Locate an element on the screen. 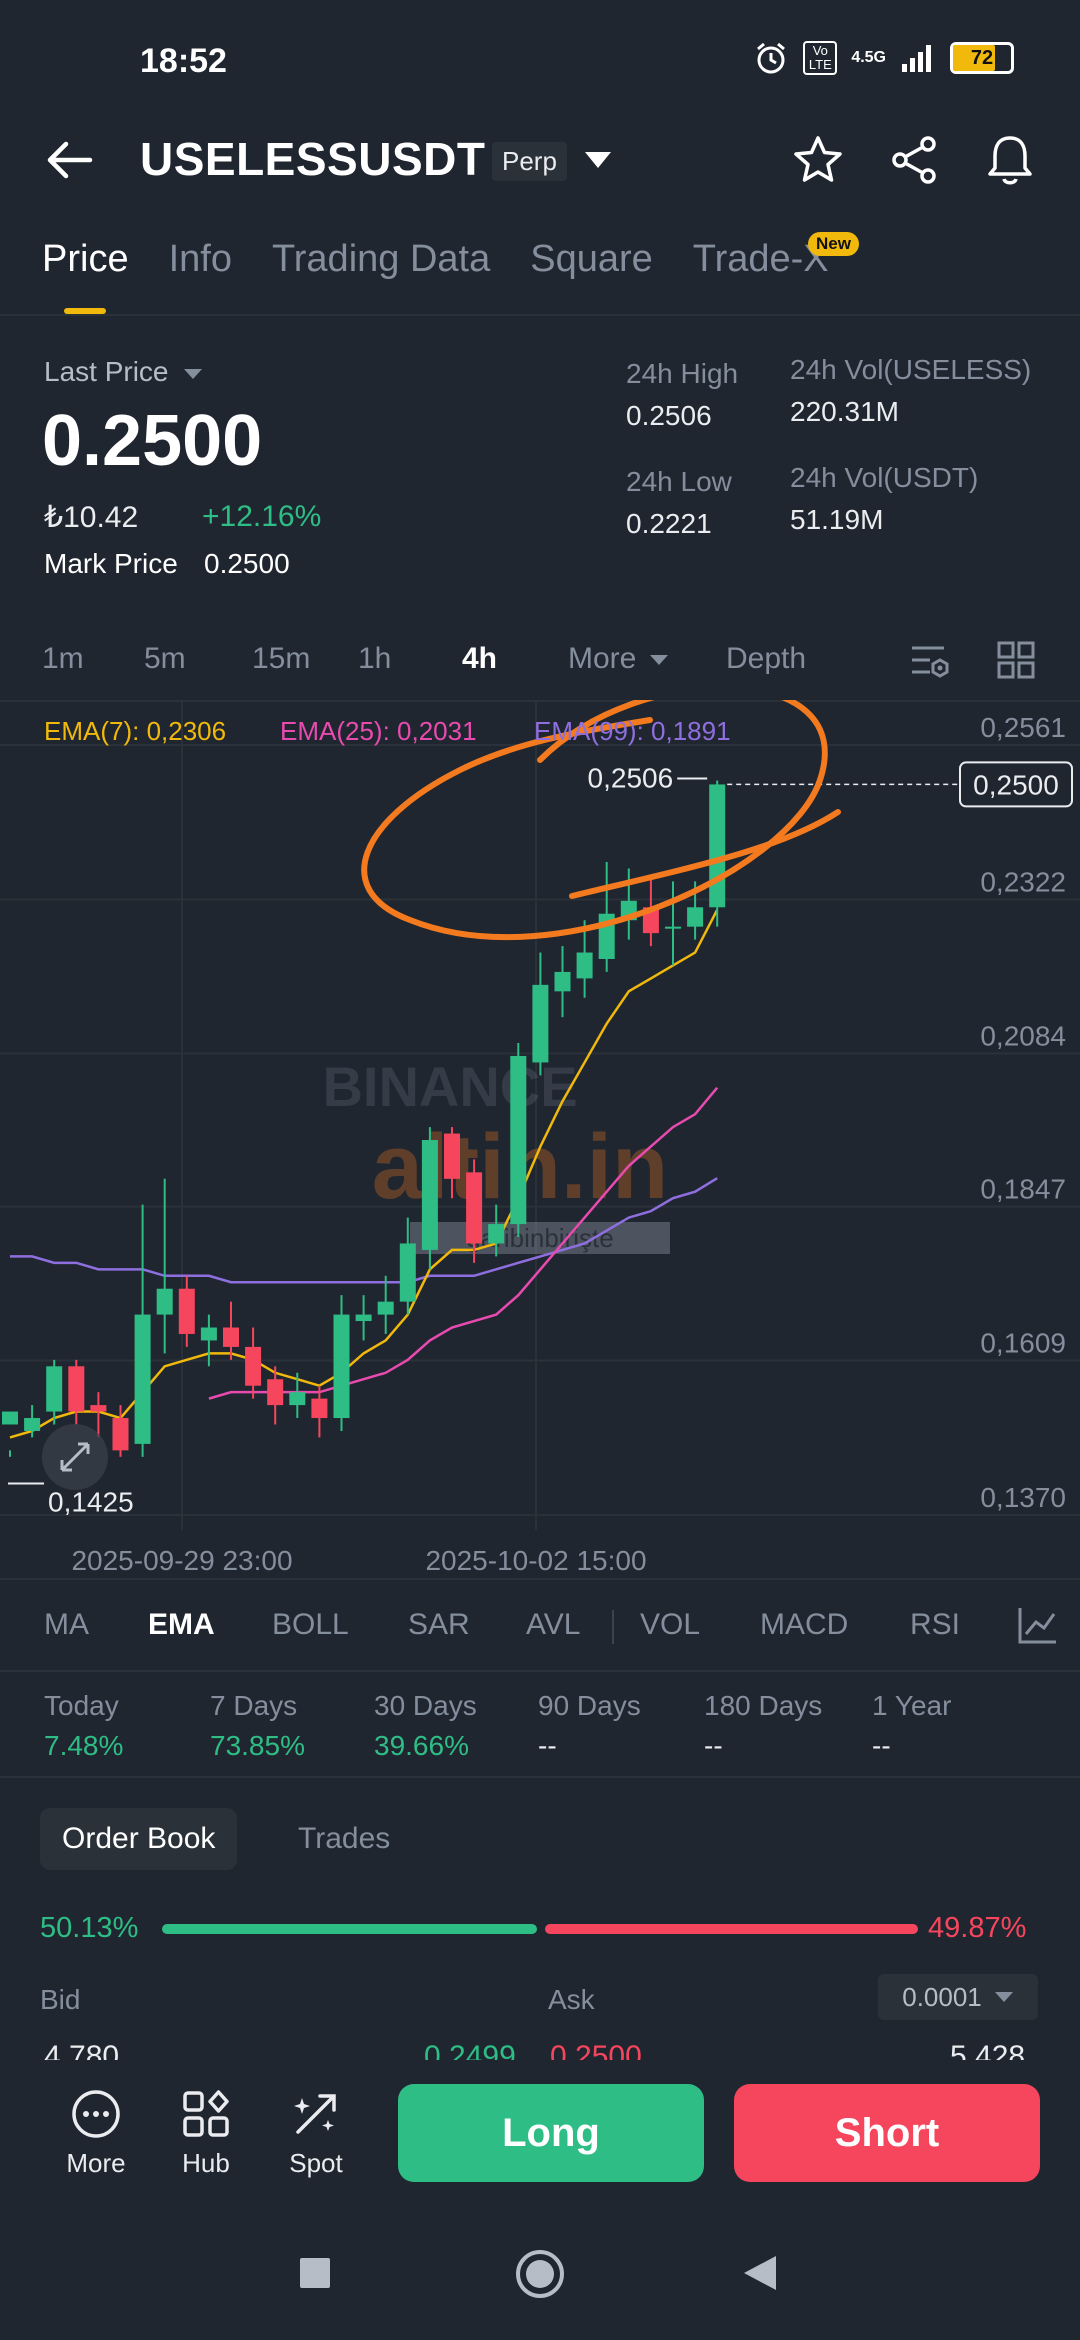 The width and height of the screenshot is (1080, 2340). ema7-legend: EMA(7): 0,2306 is located at coordinates (135, 731).